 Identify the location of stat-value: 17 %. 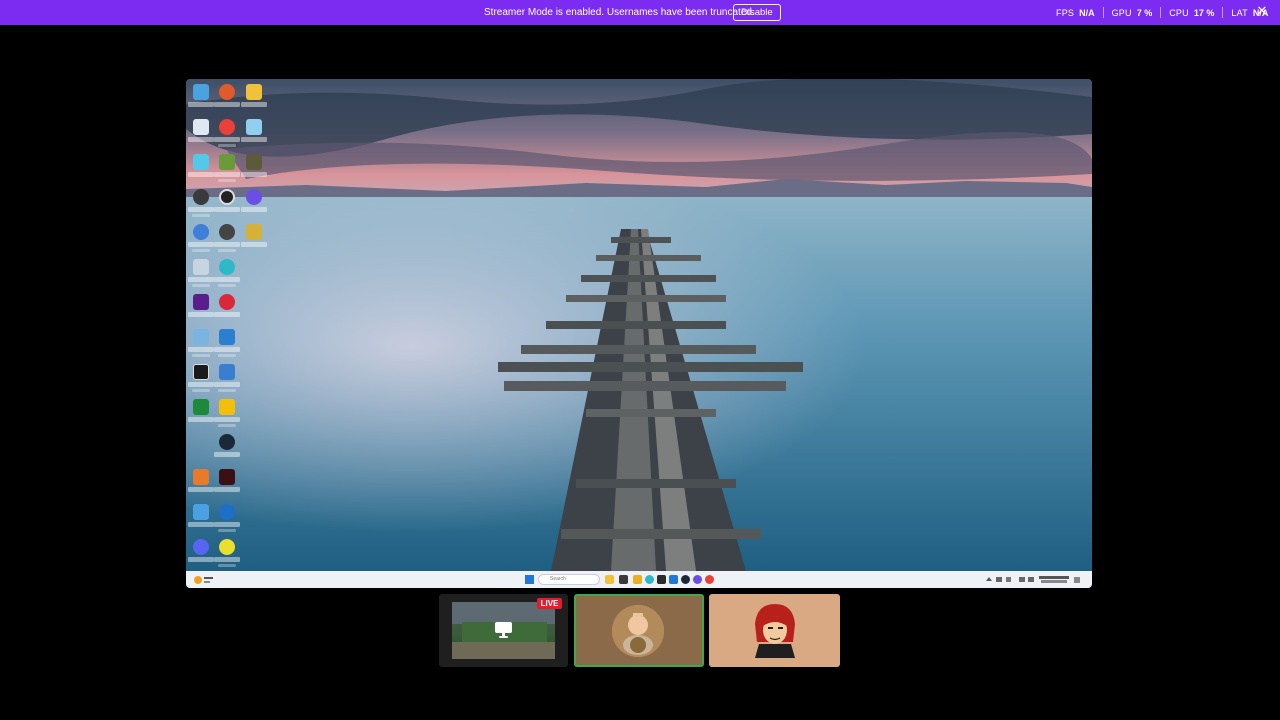
(1204, 12).